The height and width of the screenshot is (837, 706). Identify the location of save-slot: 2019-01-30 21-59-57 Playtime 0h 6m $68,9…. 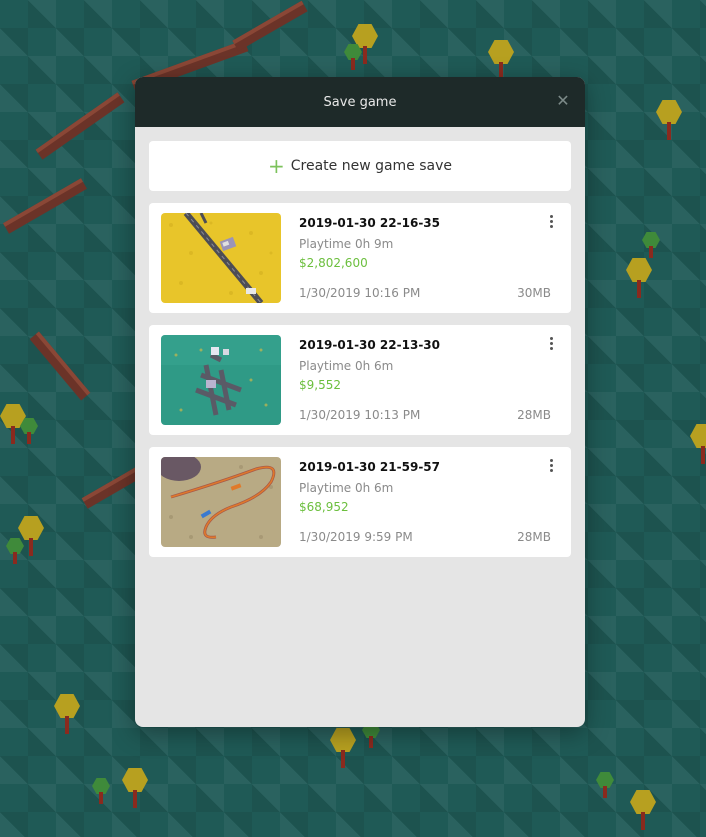
(360, 502).